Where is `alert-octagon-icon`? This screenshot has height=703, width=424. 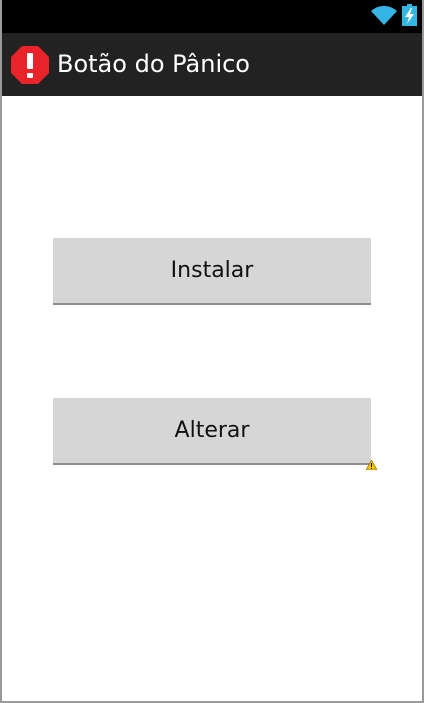 alert-octagon-icon is located at coordinates (30, 65).